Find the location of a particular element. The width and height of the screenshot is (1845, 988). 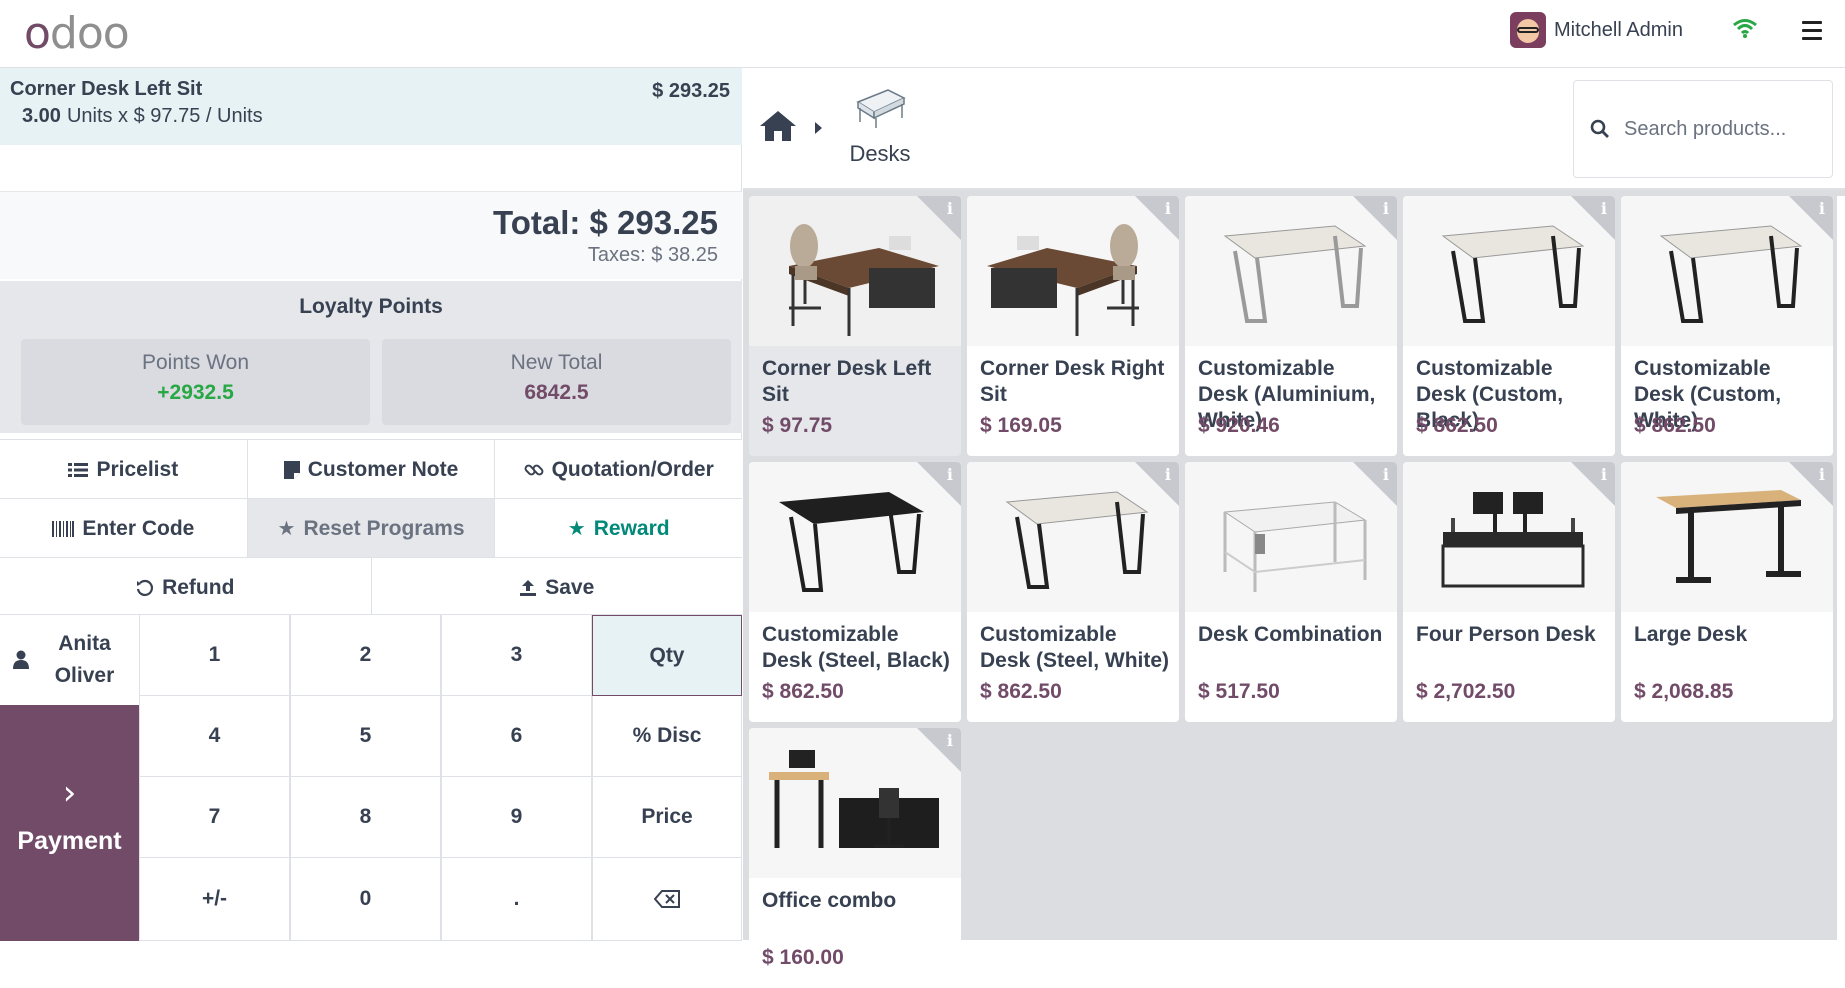

refund-button: Refund is located at coordinates (186, 587).